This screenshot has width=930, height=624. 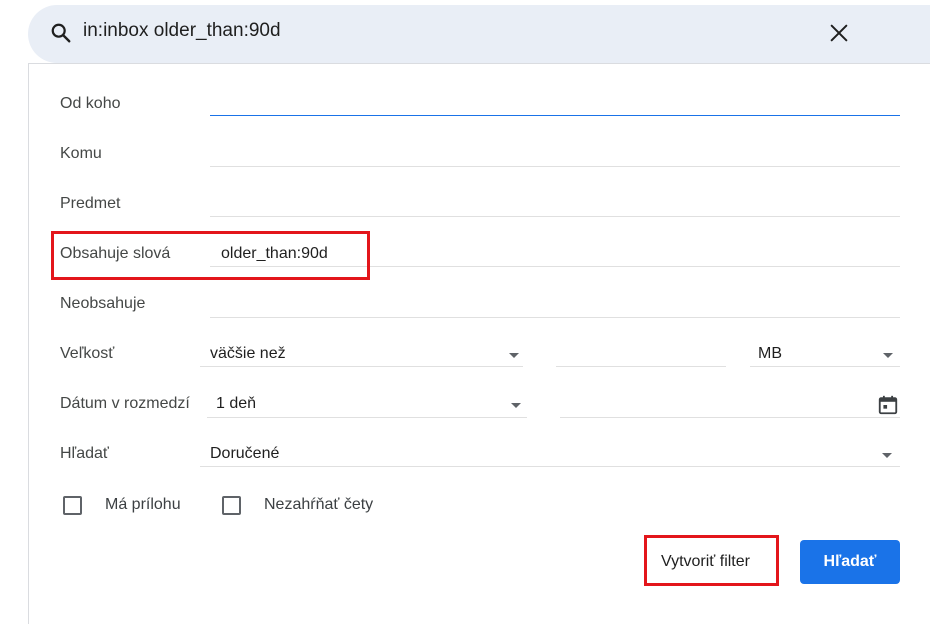 I want to click on exclude-chats-checkbox, so click(x=231, y=505).